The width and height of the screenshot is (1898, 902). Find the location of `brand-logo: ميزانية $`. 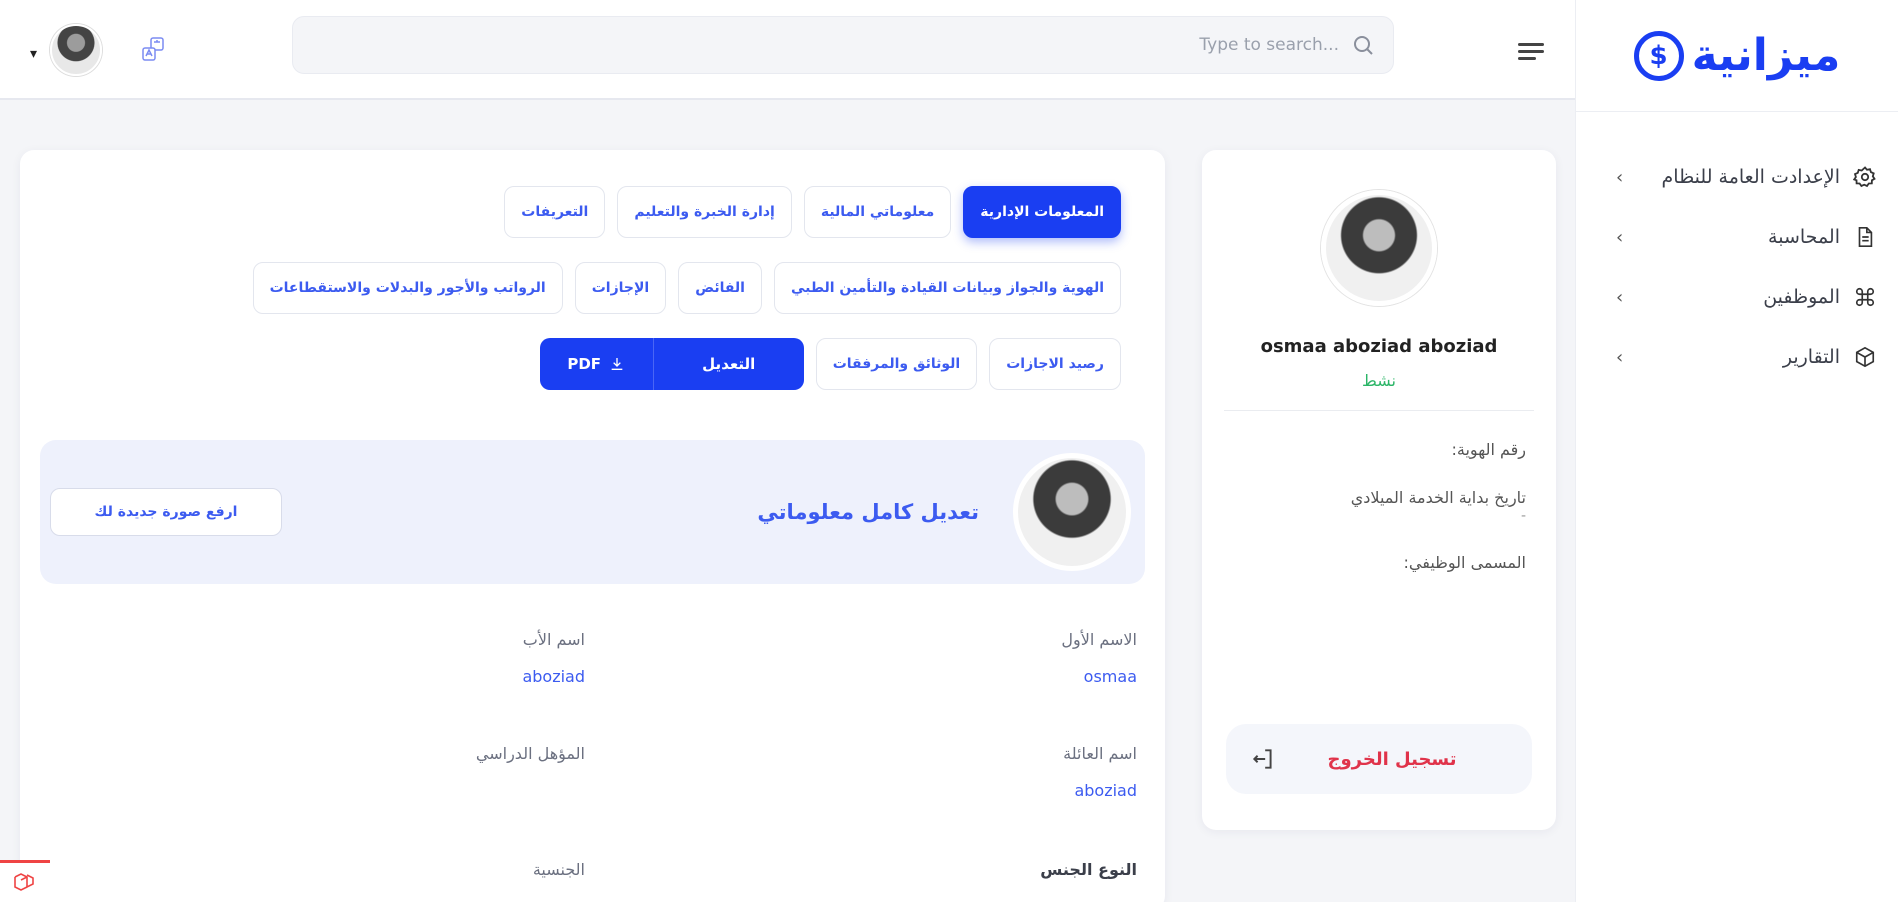

brand-logo: ميزانية $ is located at coordinates (1737, 56).